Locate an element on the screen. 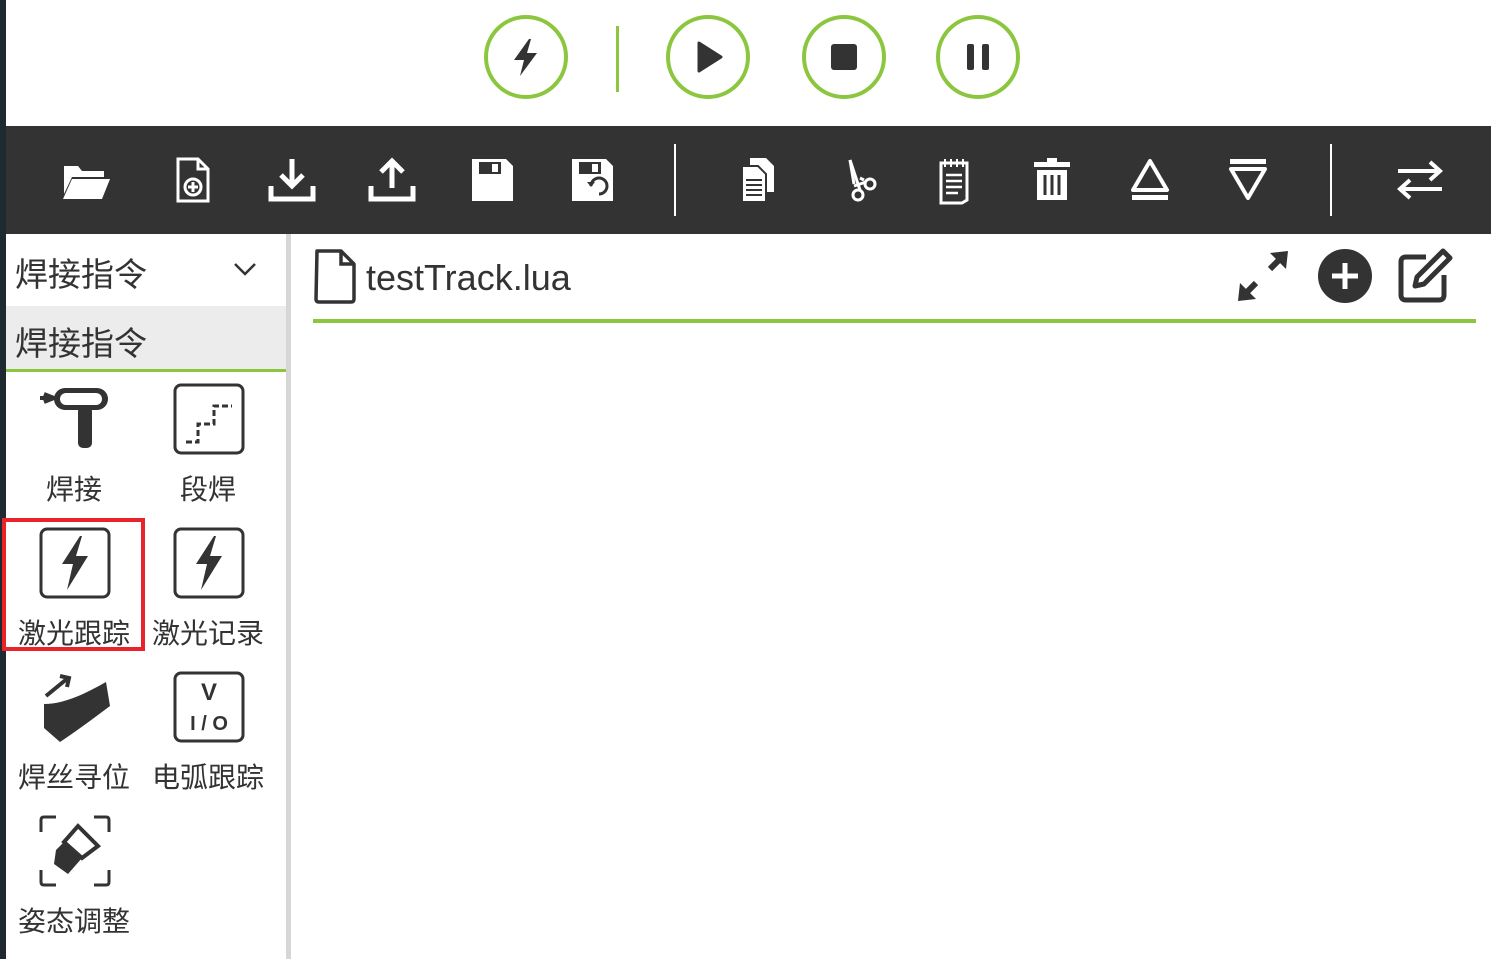 The height and width of the screenshot is (959, 1491). open-button is located at coordinates (86, 180).